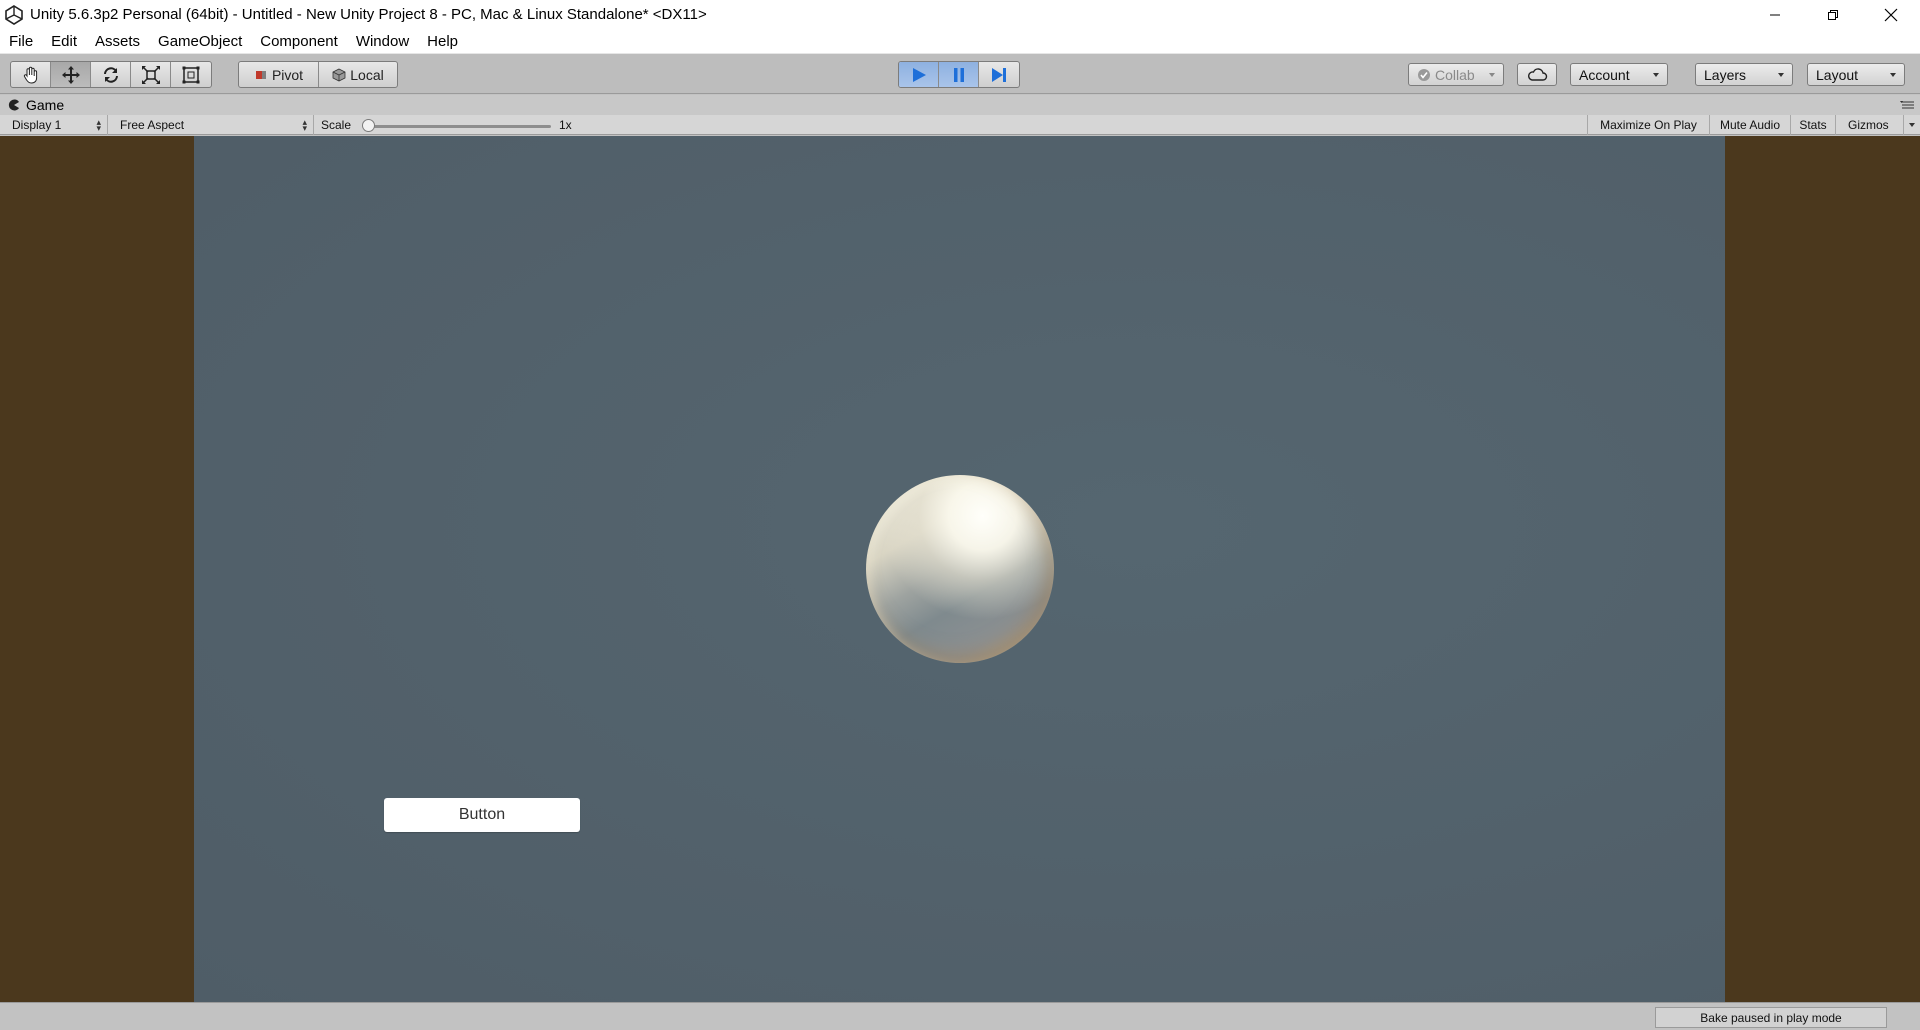 Image resolution: width=1920 pixels, height=1030 pixels. What do you see at coordinates (442, 41) in the screenshot?
I see `menu-help: Help` at bounding box center [442, 41].